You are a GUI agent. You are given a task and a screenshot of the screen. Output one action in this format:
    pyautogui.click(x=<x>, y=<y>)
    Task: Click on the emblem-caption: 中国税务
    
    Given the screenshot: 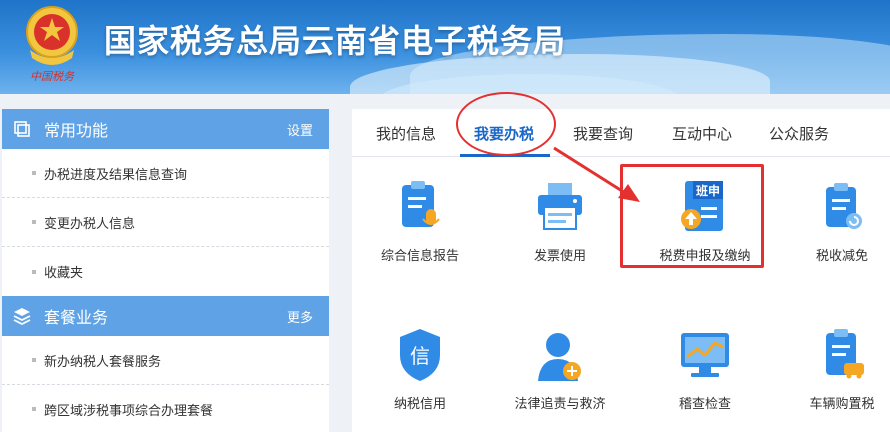 What is the action you would take?
    pyautogui.click(x=52, y=76)
    